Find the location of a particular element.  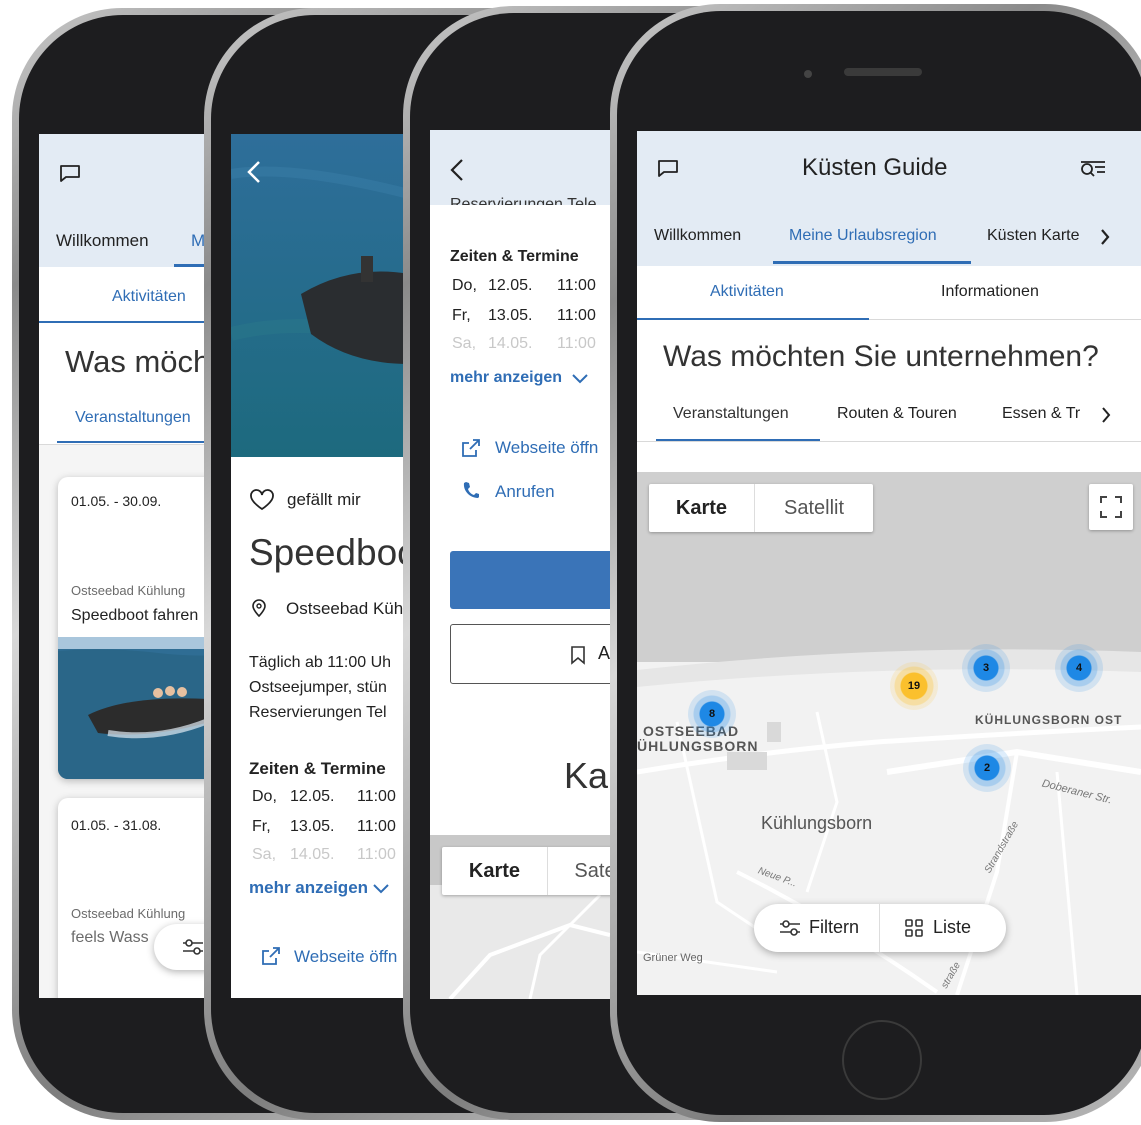

grid-icon is located at coordinates (914, 928).